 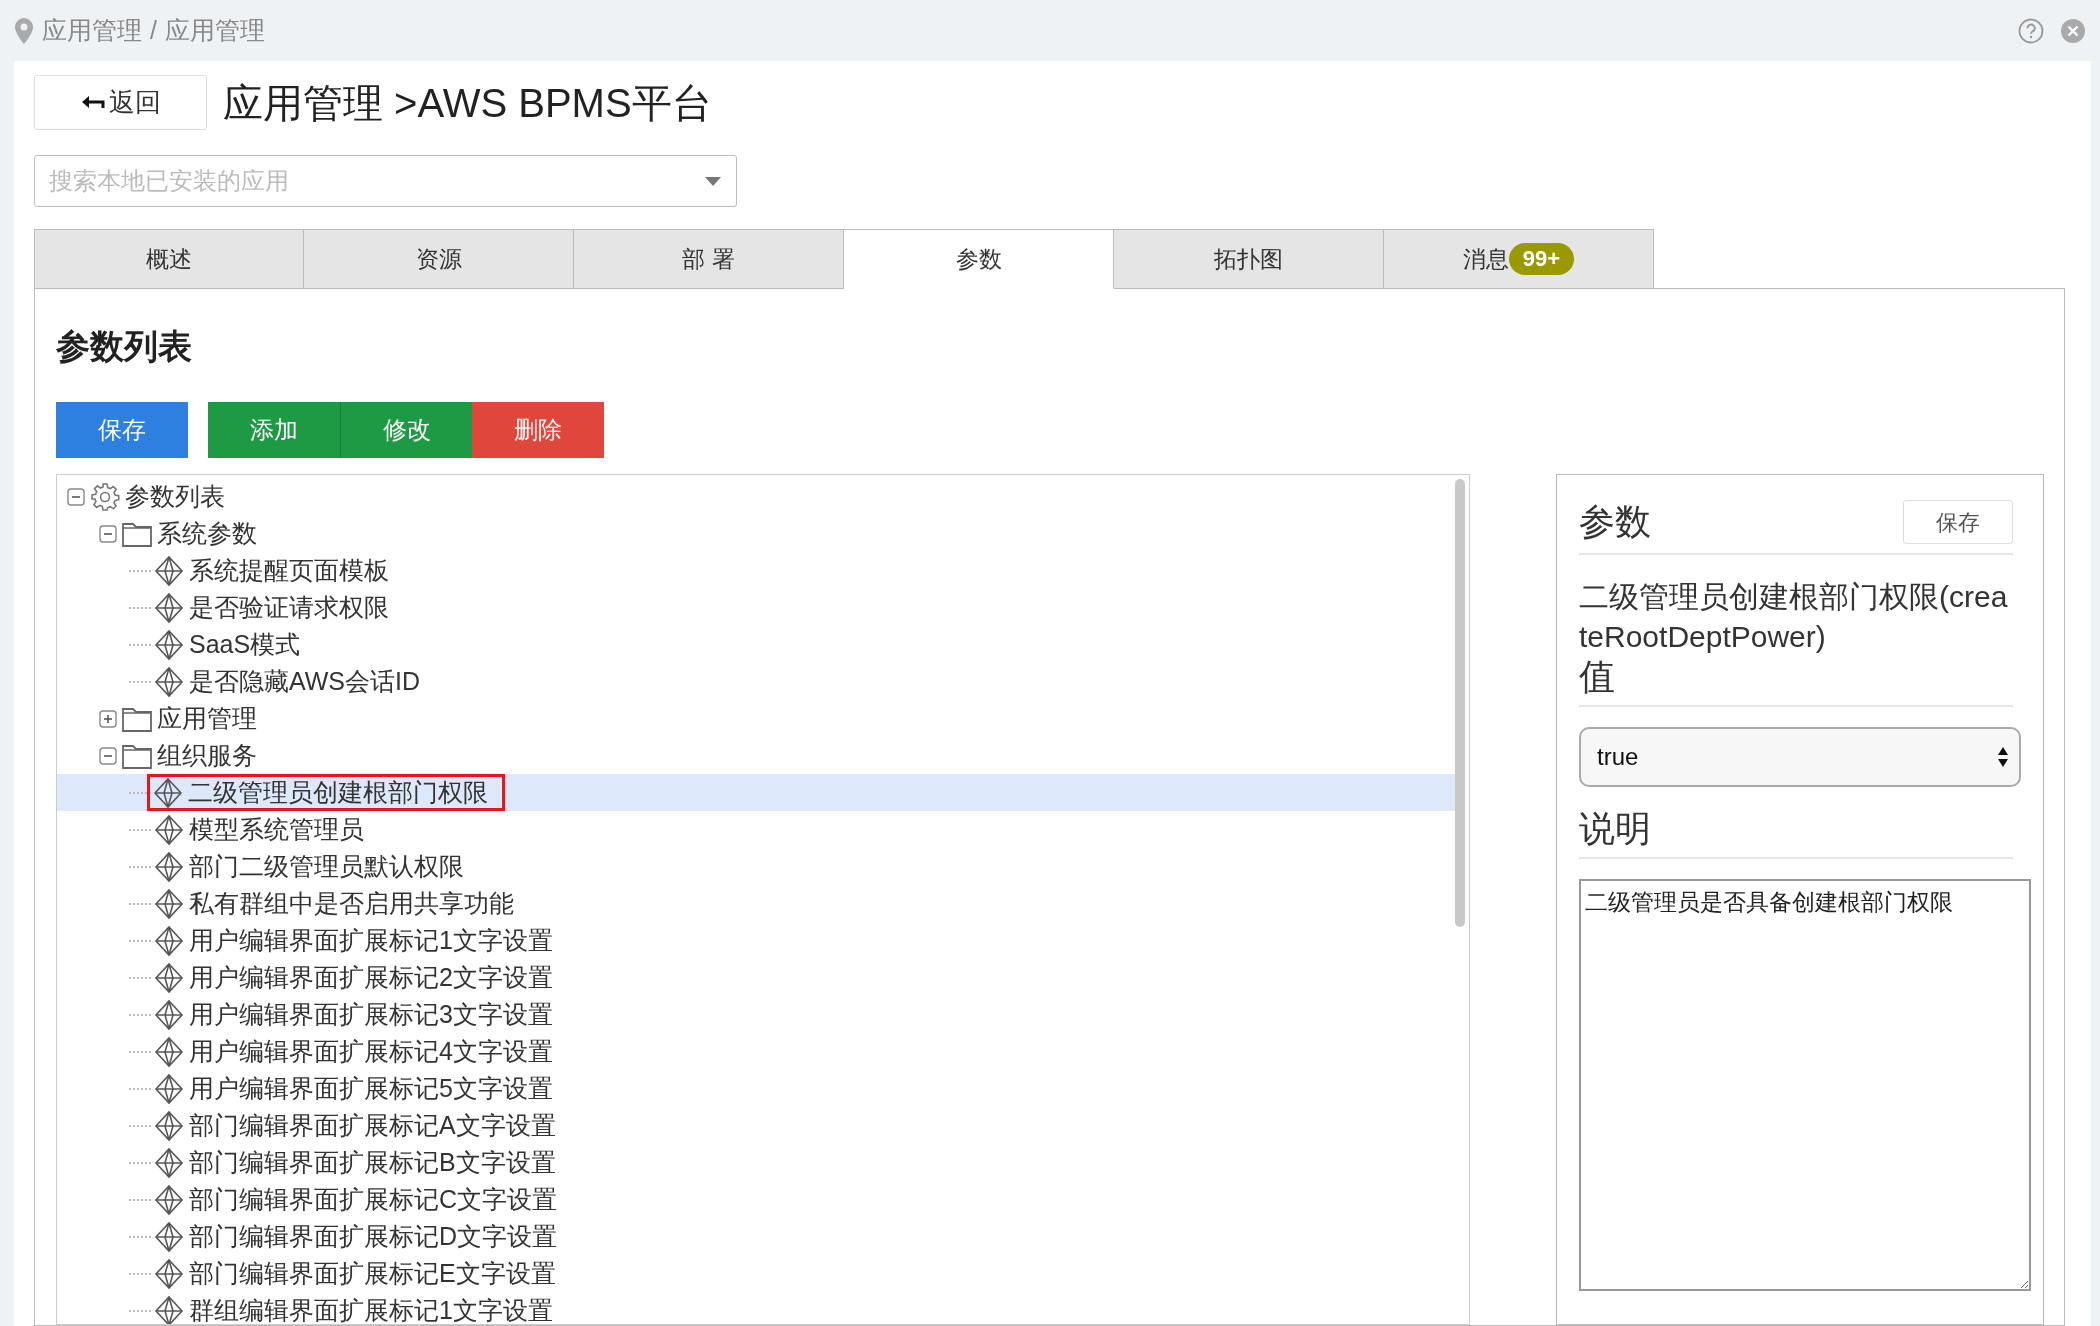 What do you see at coordinates (124, 346) in the screenshot?
I see `section-title: 参数列表` at bounding box center [124, 346].